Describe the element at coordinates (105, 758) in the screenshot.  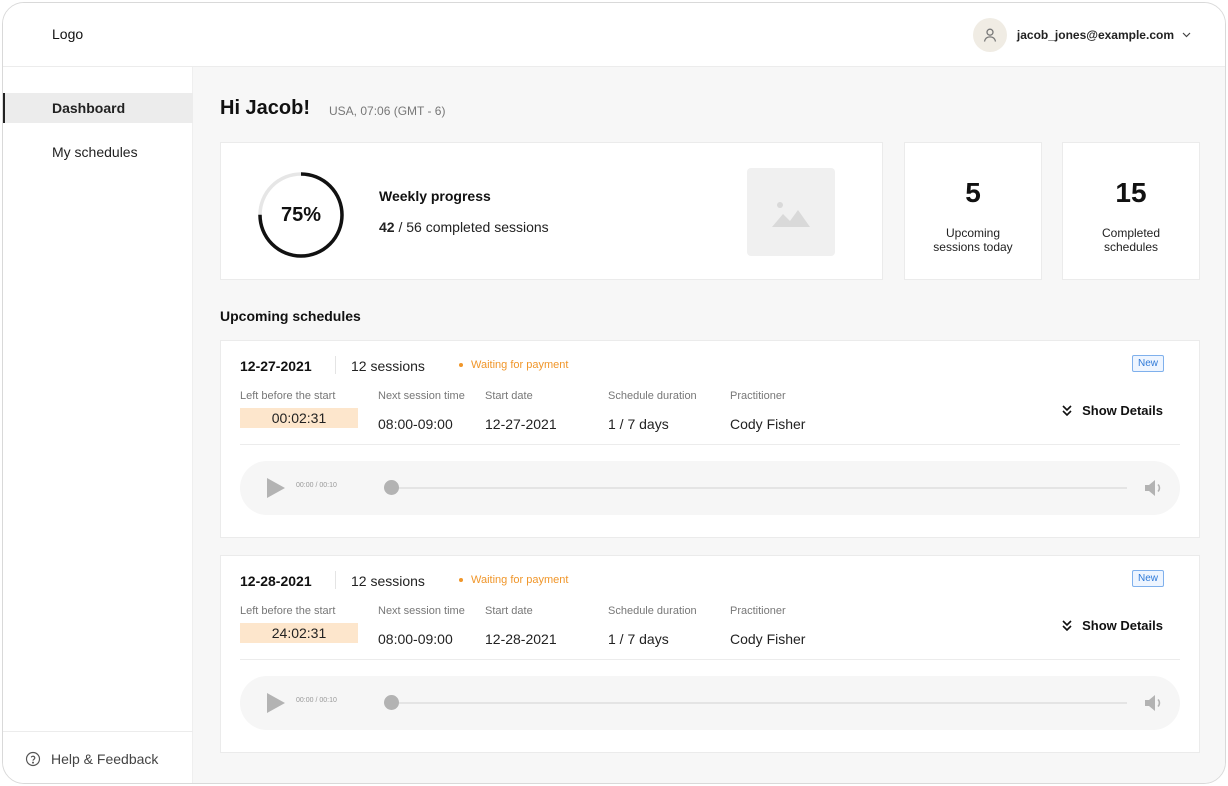
I see `help-label: Help & Feedback` at that location.